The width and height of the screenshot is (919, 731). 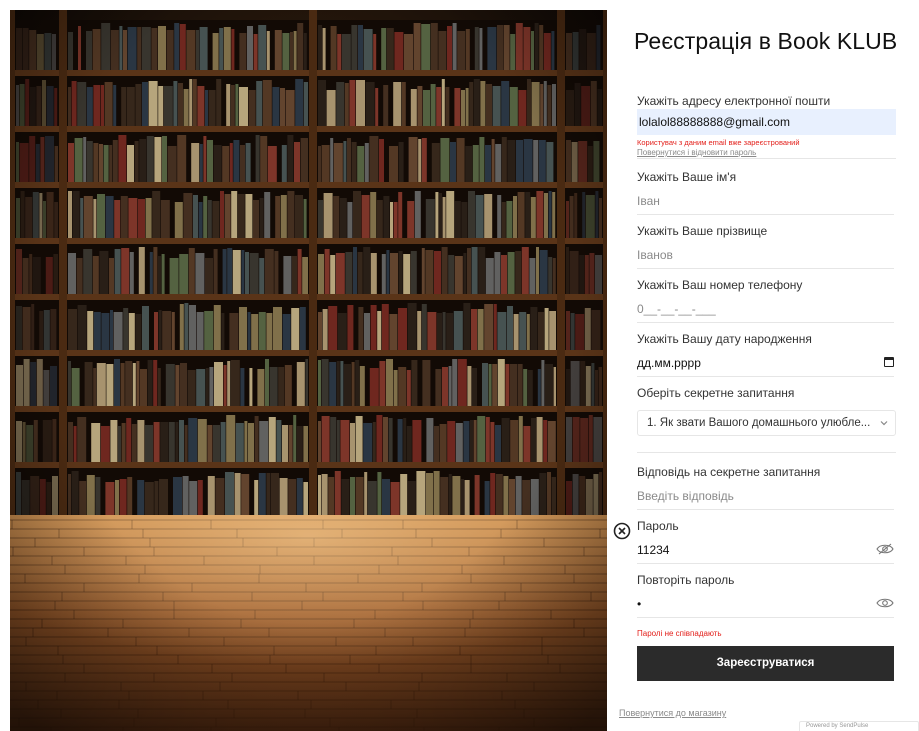 I want to click on secret-question-field: Оберіть секретне запитання, so click(x=765, y=393).